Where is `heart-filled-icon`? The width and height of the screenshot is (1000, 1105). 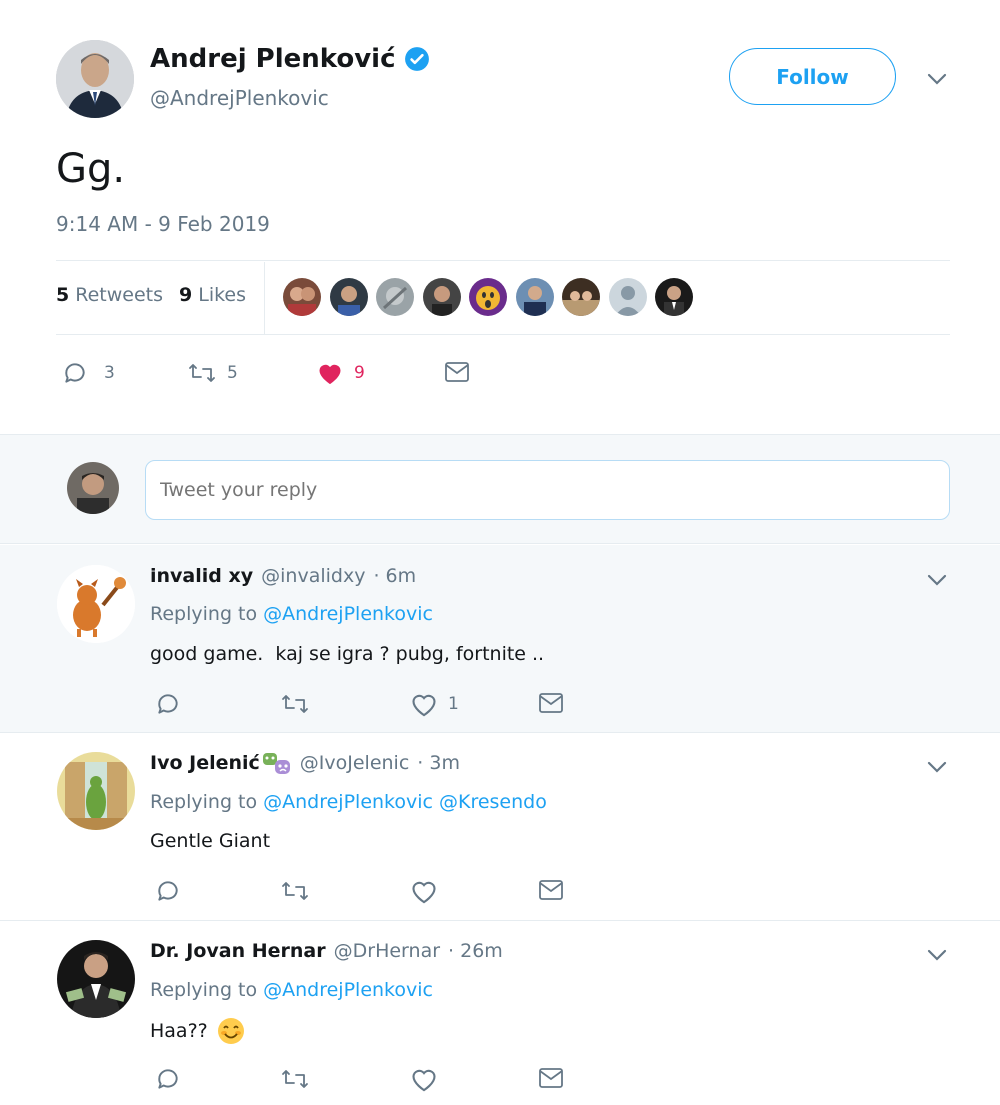 heart-filled-icon is located at coordinates (330, 373).